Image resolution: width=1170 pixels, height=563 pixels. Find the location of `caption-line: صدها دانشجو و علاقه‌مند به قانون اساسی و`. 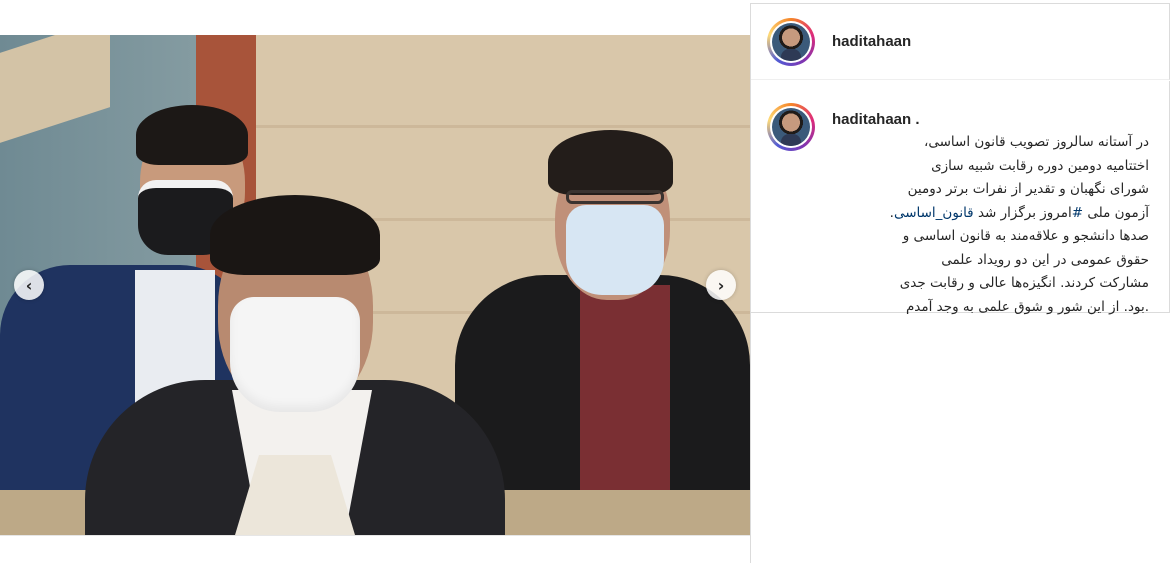

caption-line: صدها دانشجو و علاقه‌مند به قانون اساسی و is located at coordinates (1025, 236).